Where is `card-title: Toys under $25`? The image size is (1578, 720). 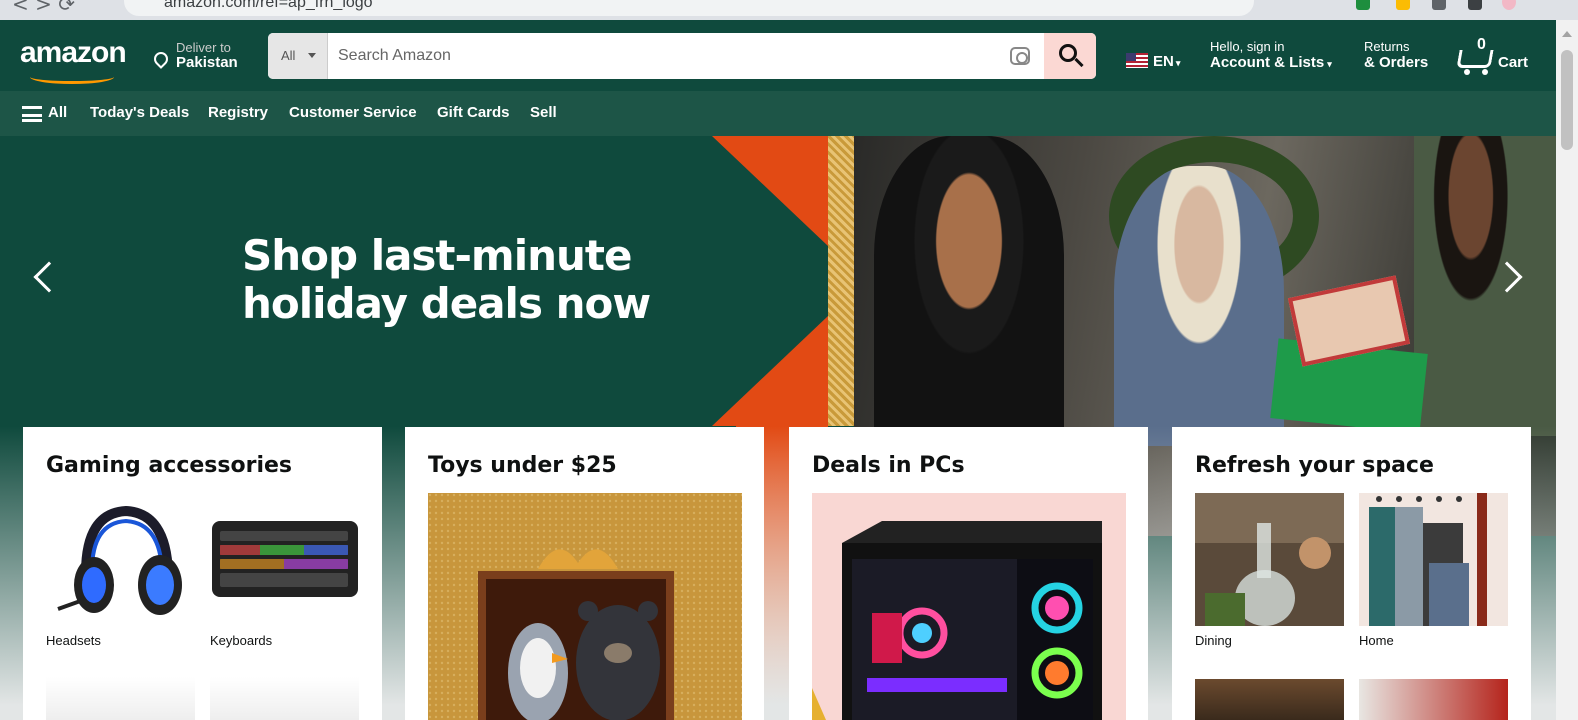
card-title: Toys under $25 is located at coordinates (522, 465).